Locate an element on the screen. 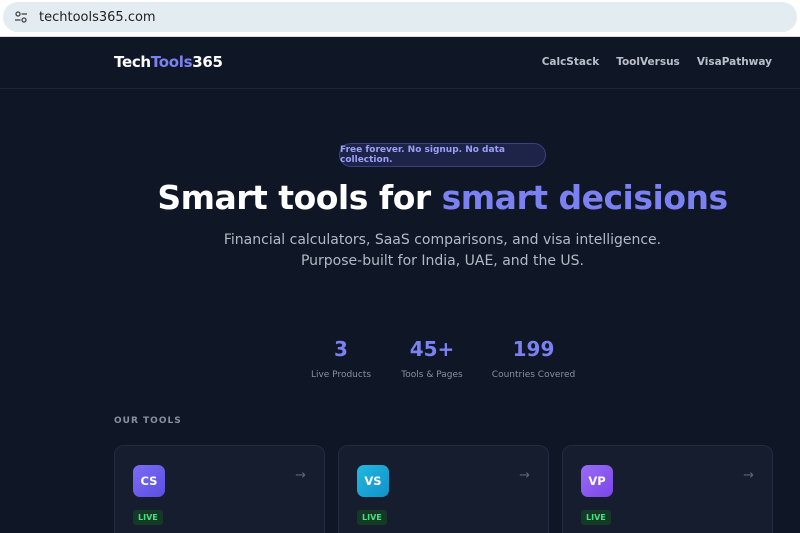  section-label-our-tools: OUR TOOLS is located at coordinates (148, 421).